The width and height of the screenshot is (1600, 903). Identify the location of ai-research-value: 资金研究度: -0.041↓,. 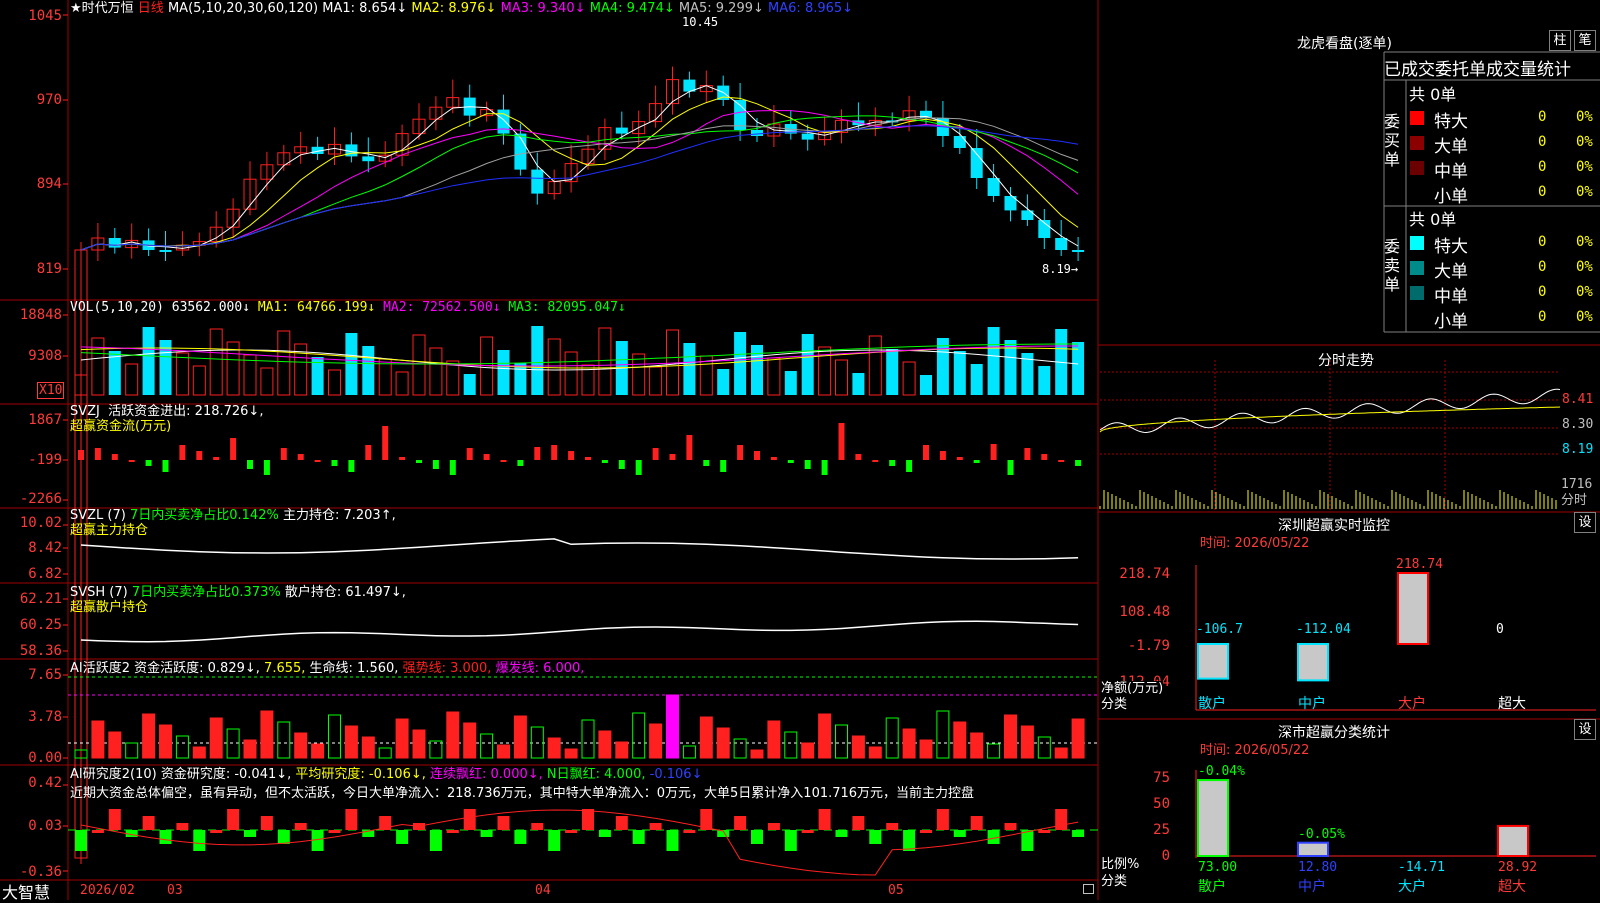
(226, 774).